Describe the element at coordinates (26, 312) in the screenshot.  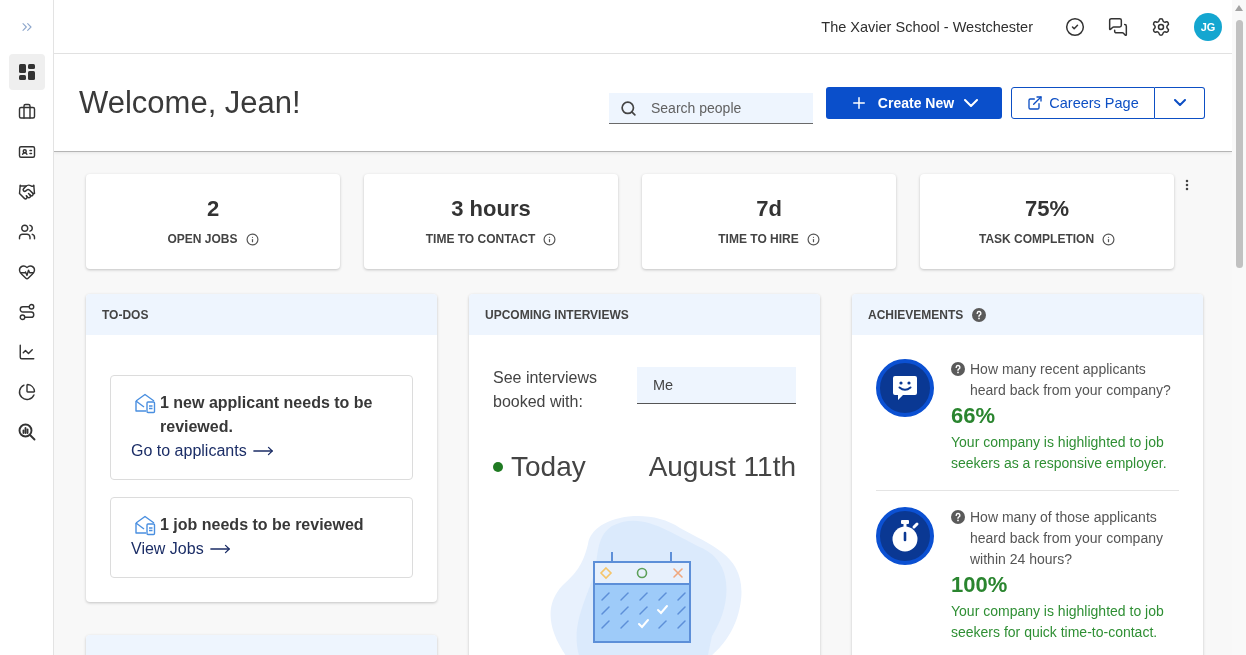
I see `route-icon` at that location.